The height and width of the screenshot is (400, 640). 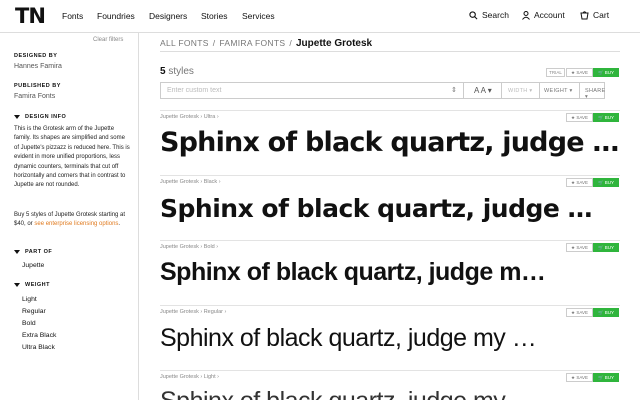 I want to click on design-info-toggle: DESIGN INFO, so click(x=40, y=117).